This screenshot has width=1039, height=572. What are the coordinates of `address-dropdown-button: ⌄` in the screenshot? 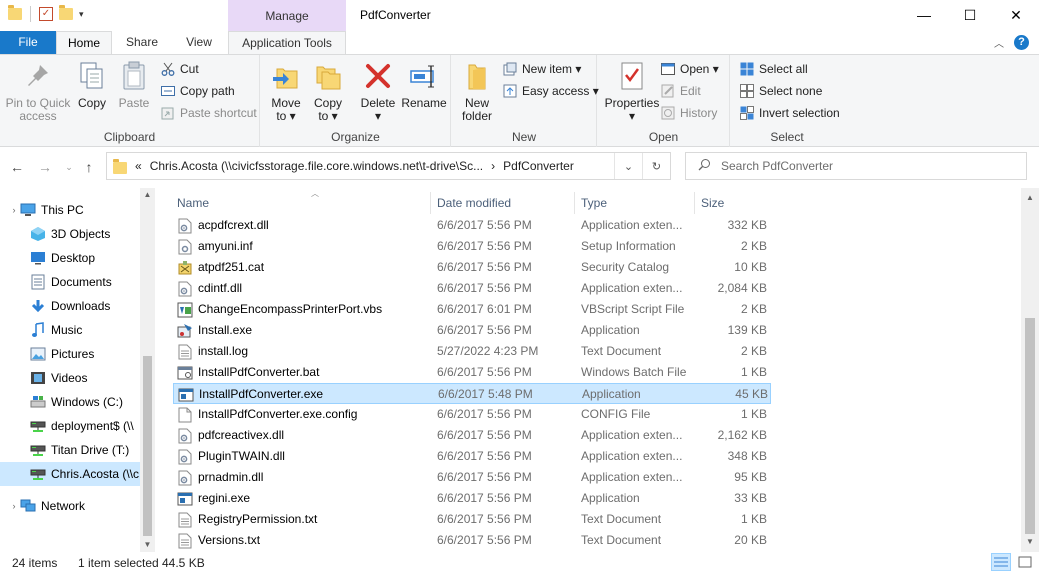 It's located at (628, 166).